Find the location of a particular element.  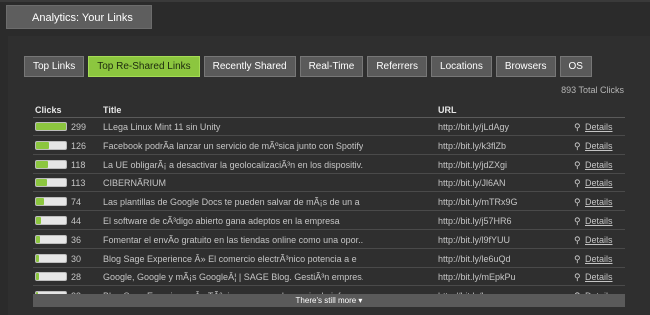

link-url: http://bit.ly/Jl6AN is located at coordinates (472, 183).